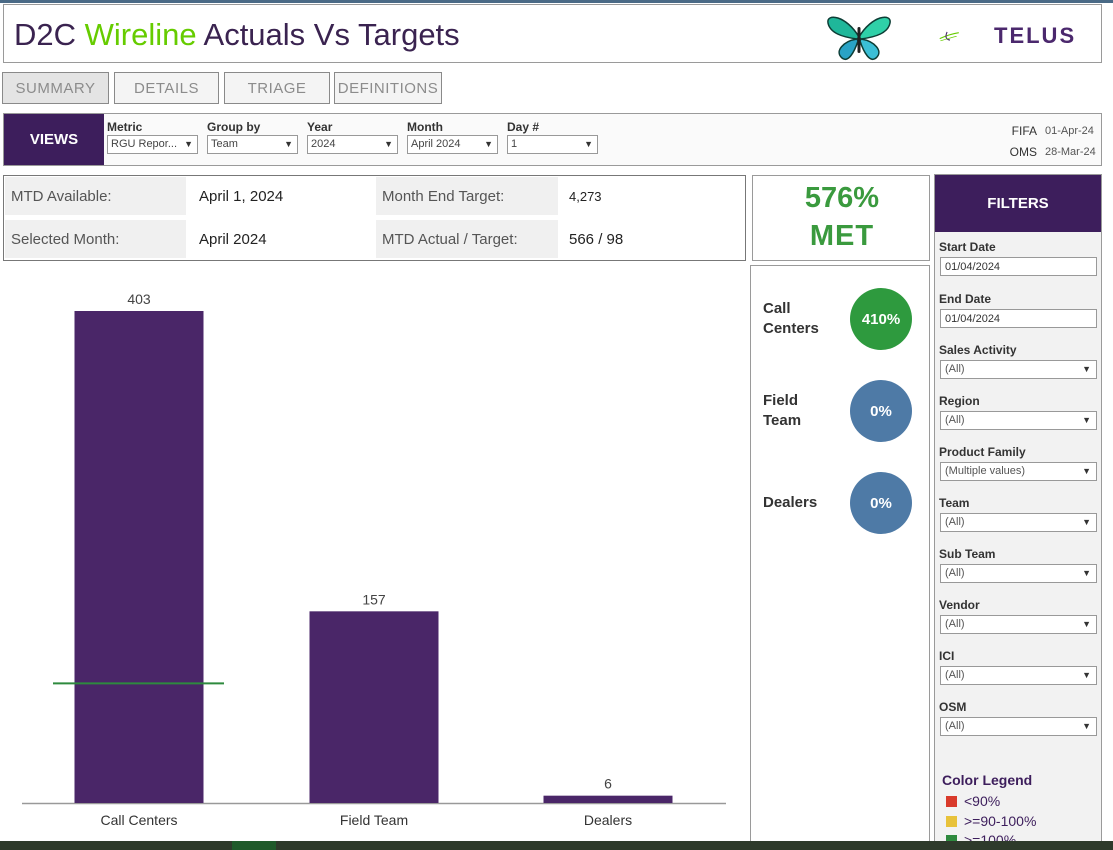 The height and width of the screenshot is (850, 1113). I want to click on end-date-input: 01/04/2024, so click(1018, 318).